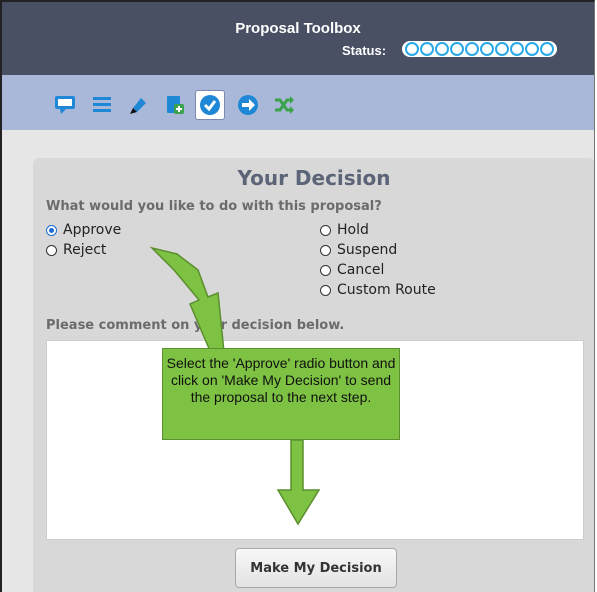 Image resolution: width=597 pixels, height=592 pixels. I want to click on radio-suspend-indicator, so click(325, 250).